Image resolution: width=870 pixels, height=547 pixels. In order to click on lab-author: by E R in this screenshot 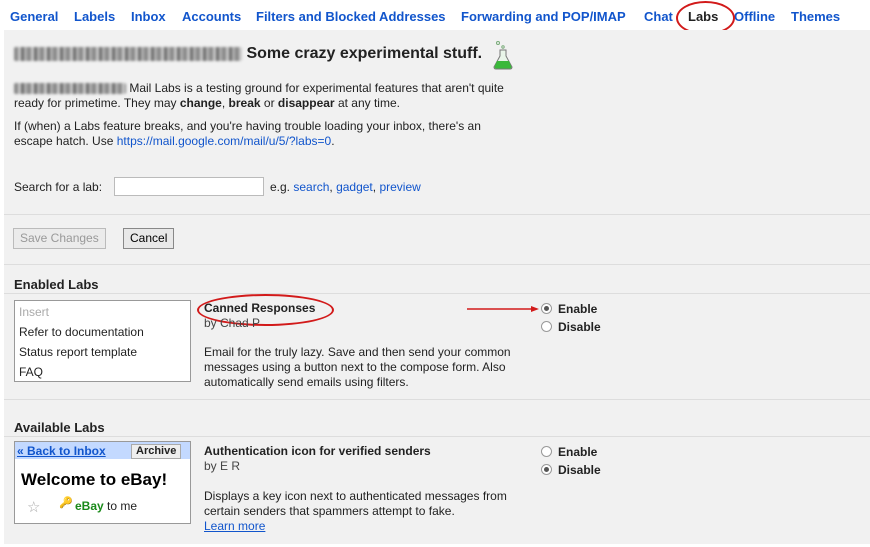, I will do `click(222, 466)`.